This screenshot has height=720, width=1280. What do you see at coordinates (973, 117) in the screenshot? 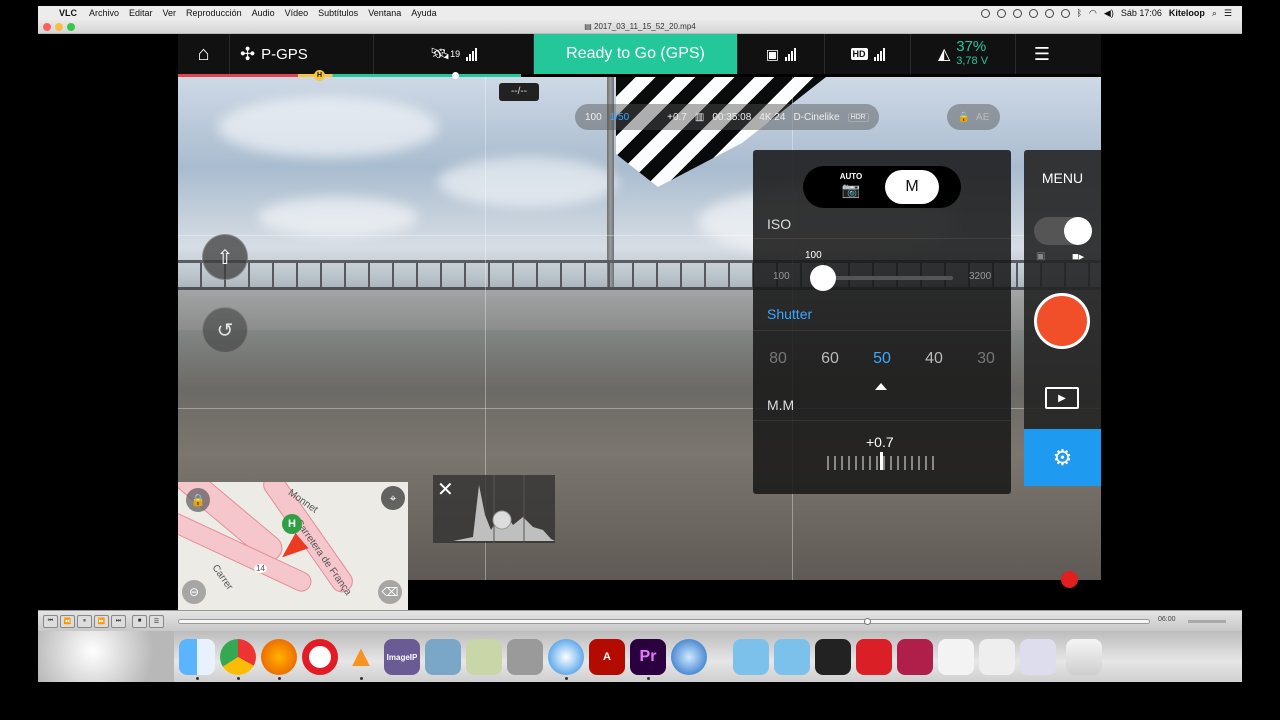
I see `ae-lock-button: 🔒 AE` at bounding box center [973, 117].